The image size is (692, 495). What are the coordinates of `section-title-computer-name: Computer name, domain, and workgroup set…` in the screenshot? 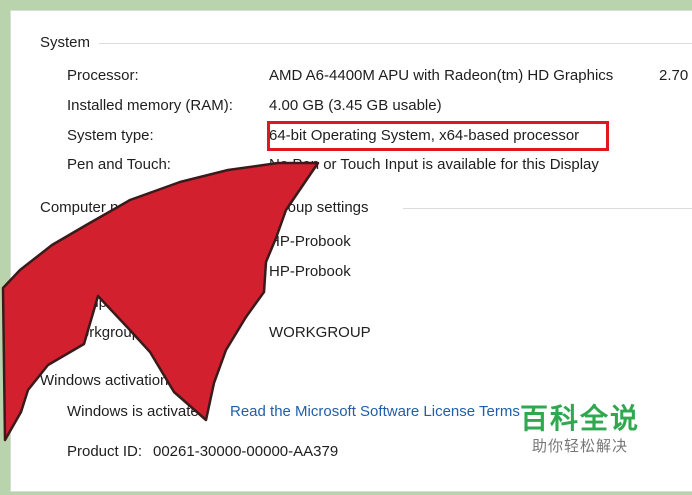 It's located at (204, 207).